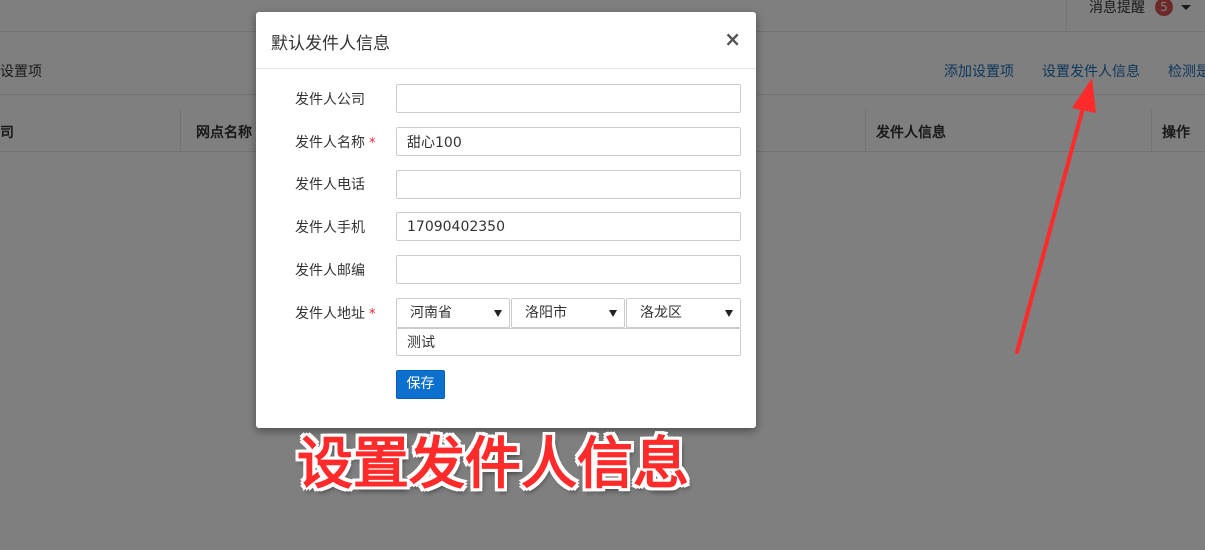  Describe the element at coordinates (453, 313) in the screenshot. I see `province-select: 河南省` at that location.